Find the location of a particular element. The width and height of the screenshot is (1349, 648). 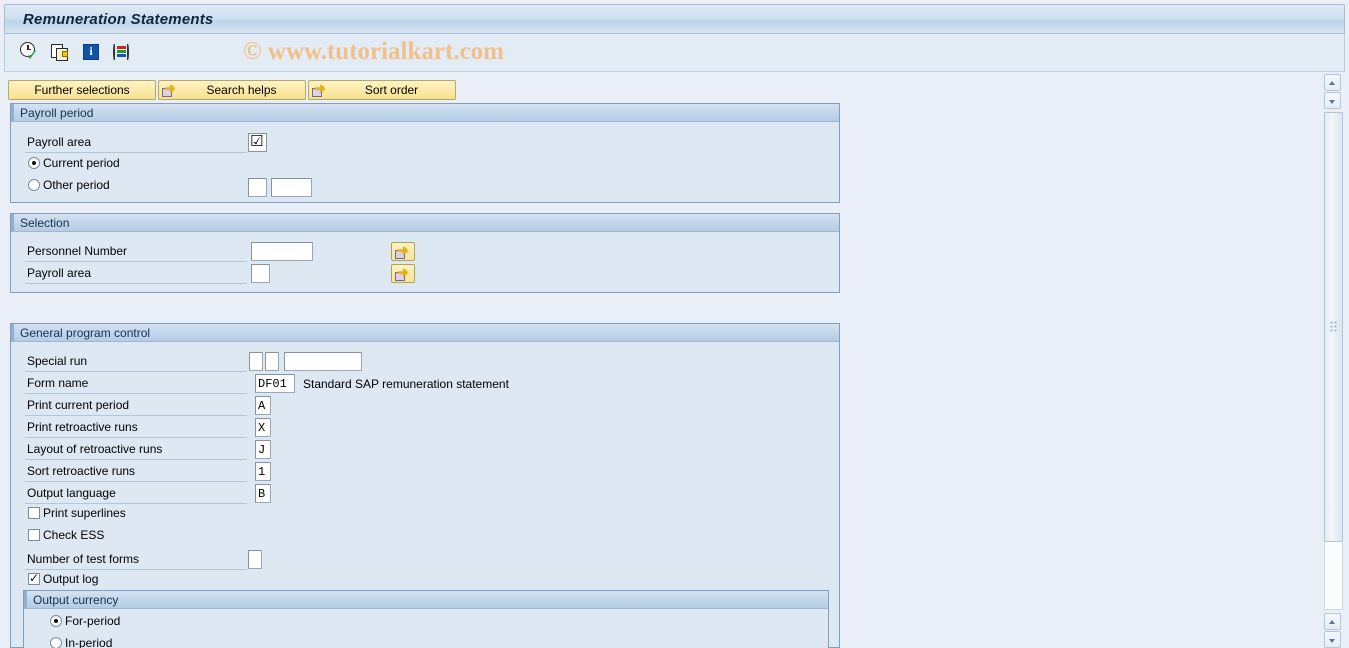

output-currency-panel: Output currency For-period In-period is located at coordinates (426, 619).